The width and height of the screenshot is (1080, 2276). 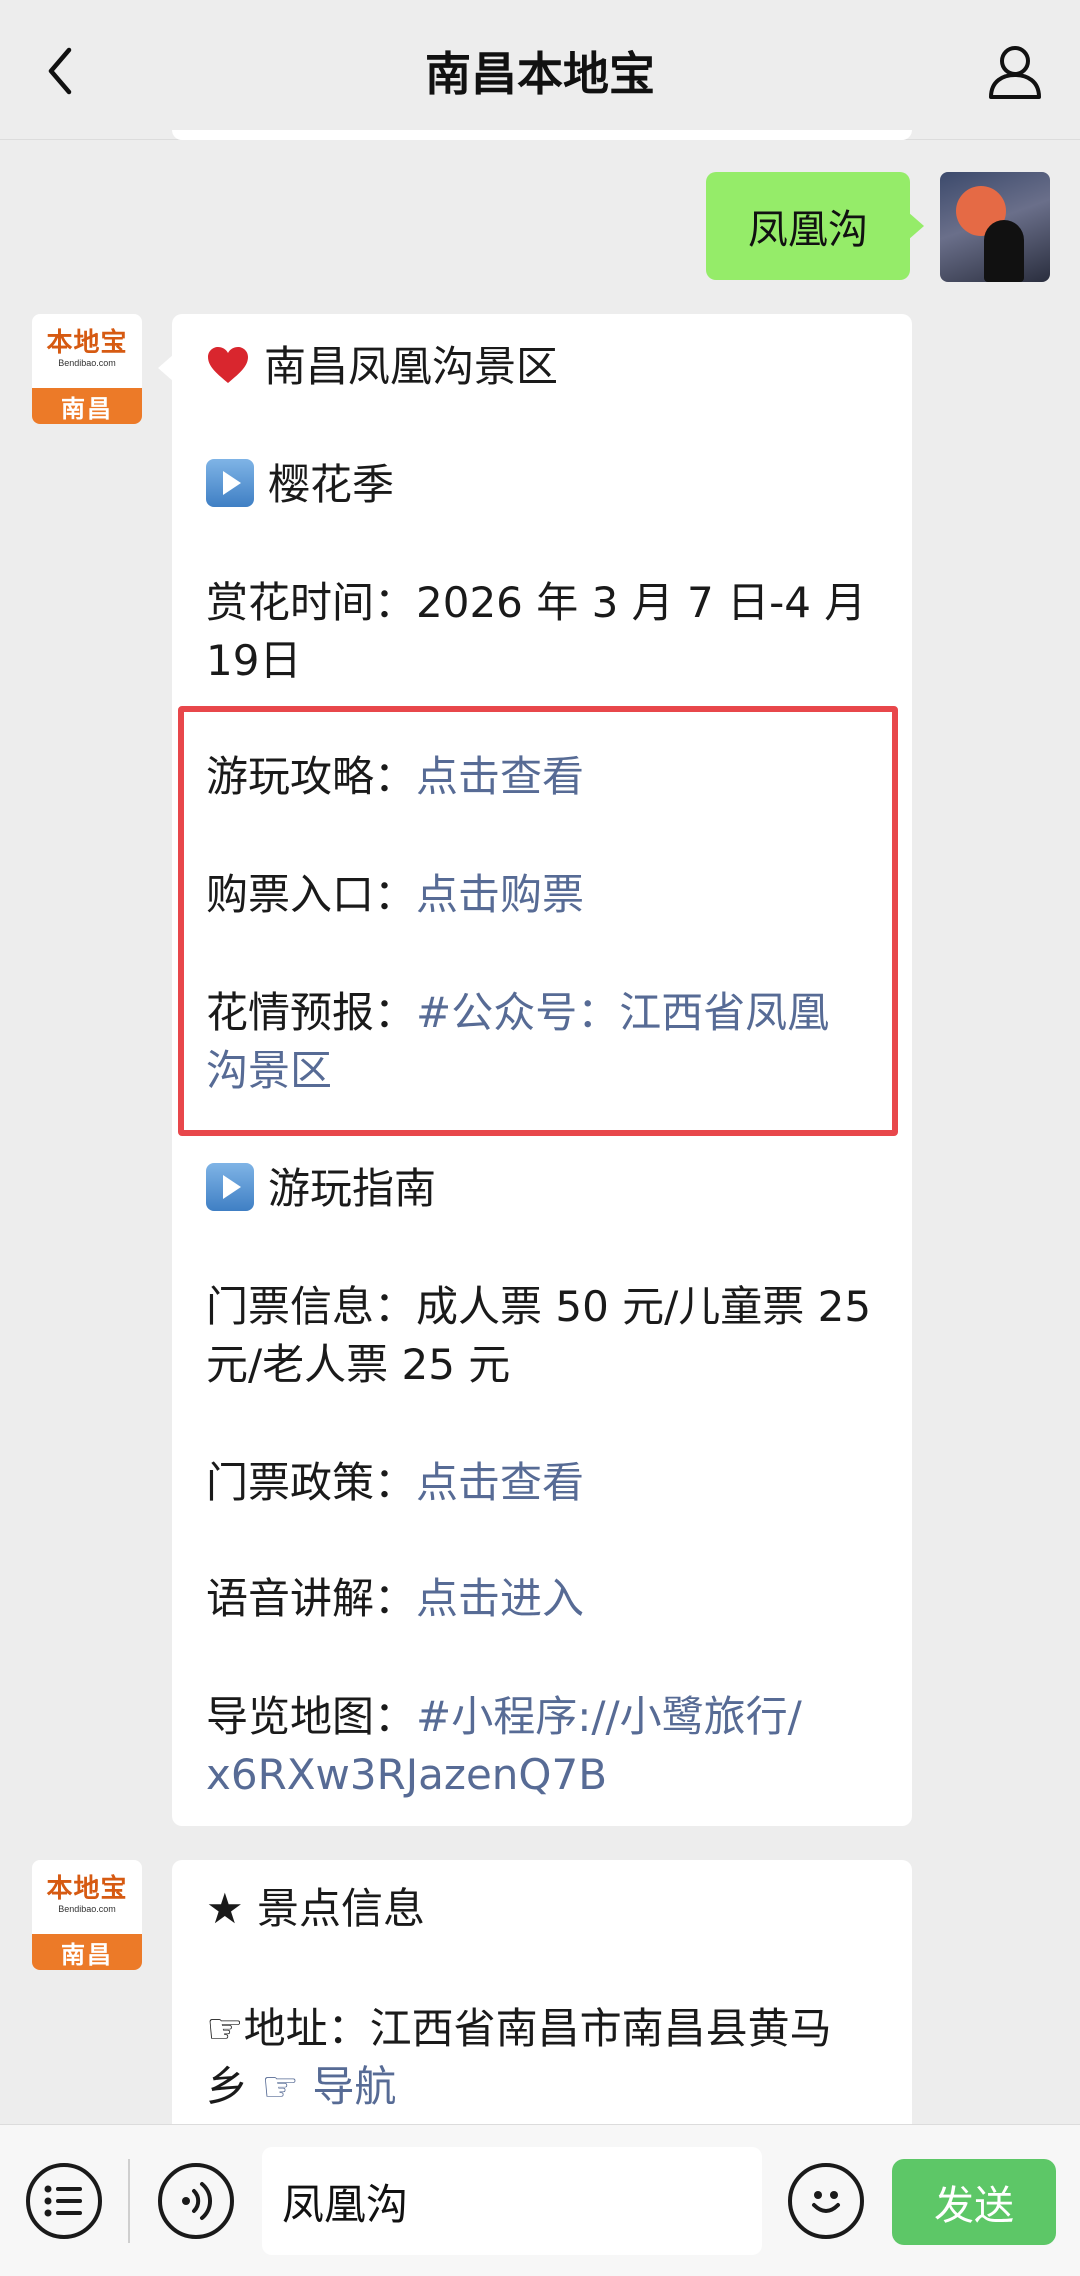 What do you see at coordinates (546, 1775) in the screenshot?
I see `map-link-cont: x6RXw3RJazenQ7B` at bounding box center [546, 1775].